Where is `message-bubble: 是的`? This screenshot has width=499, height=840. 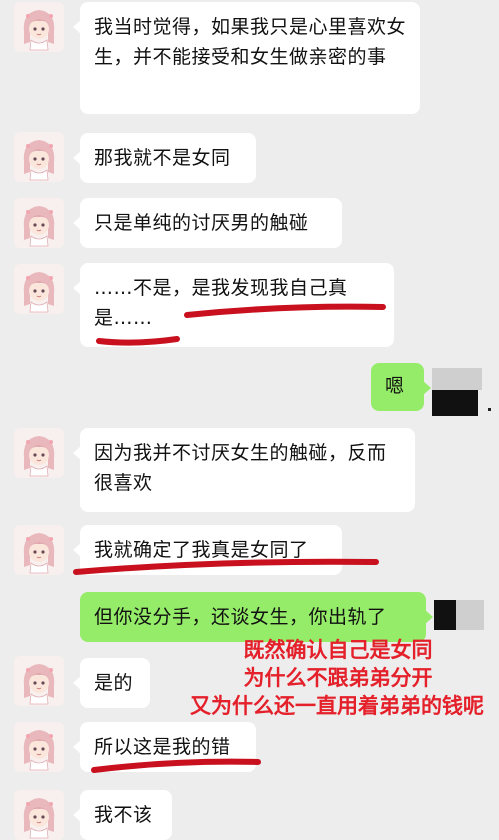 message-bubble: 是的 is located at coordinates (111, 683).